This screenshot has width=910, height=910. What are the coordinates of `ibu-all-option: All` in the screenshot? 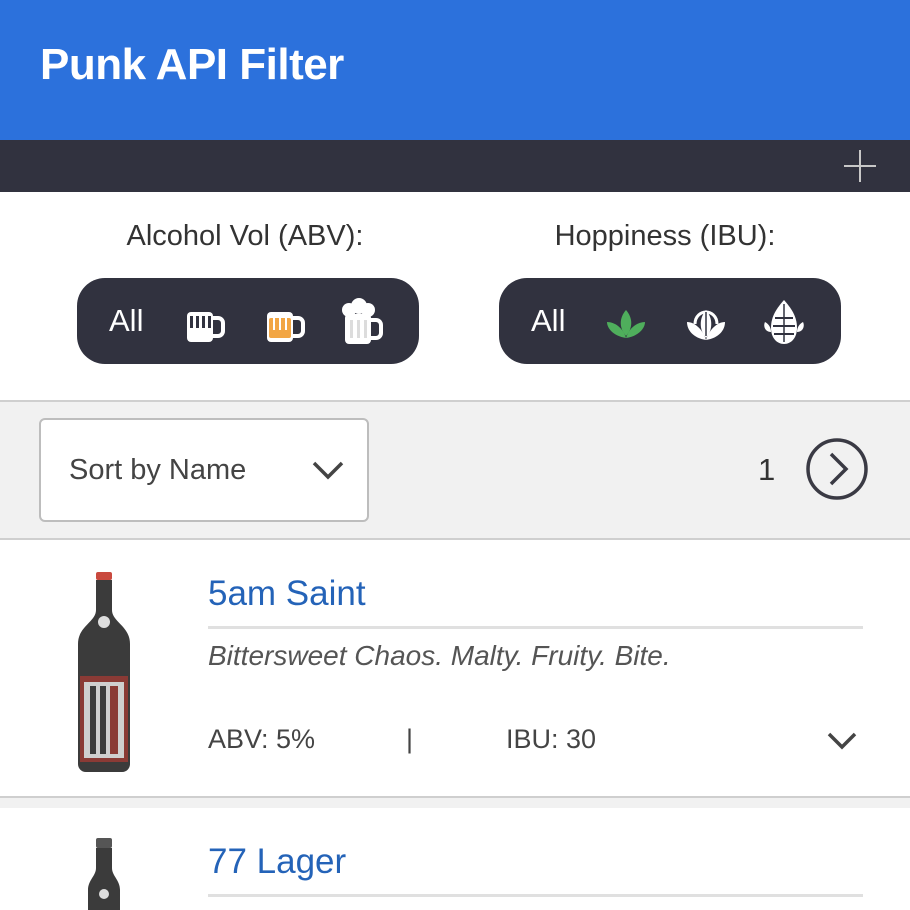 It's located at (548, 321).